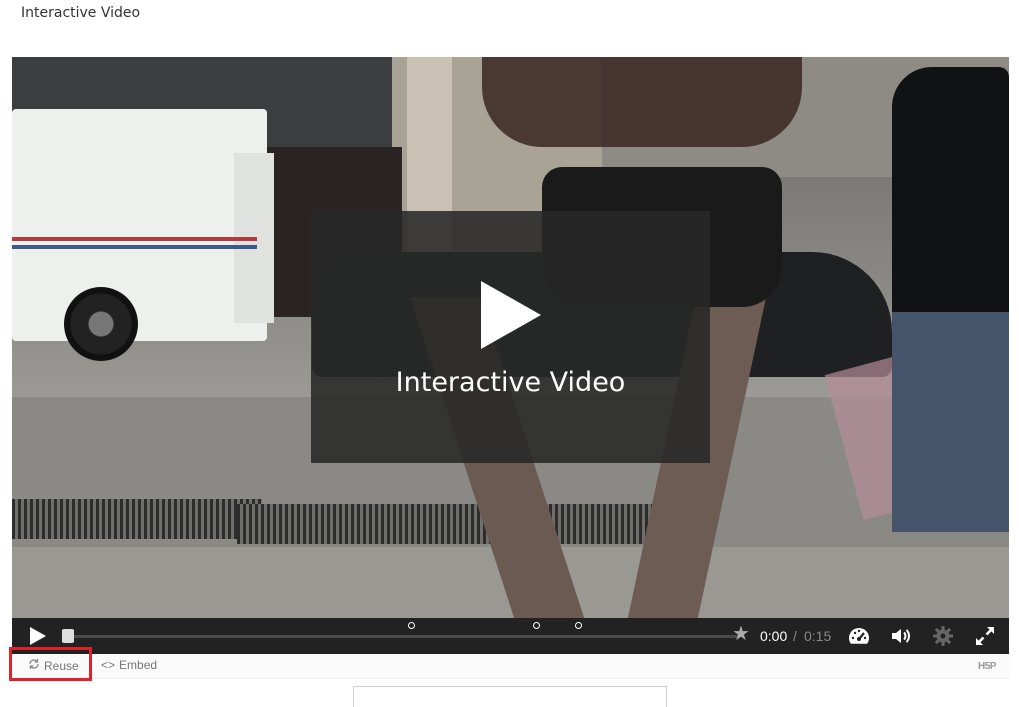 The width and height of the screenshot is (1019, 707). I want to click on embed-label: Embed, so click(138, 665).